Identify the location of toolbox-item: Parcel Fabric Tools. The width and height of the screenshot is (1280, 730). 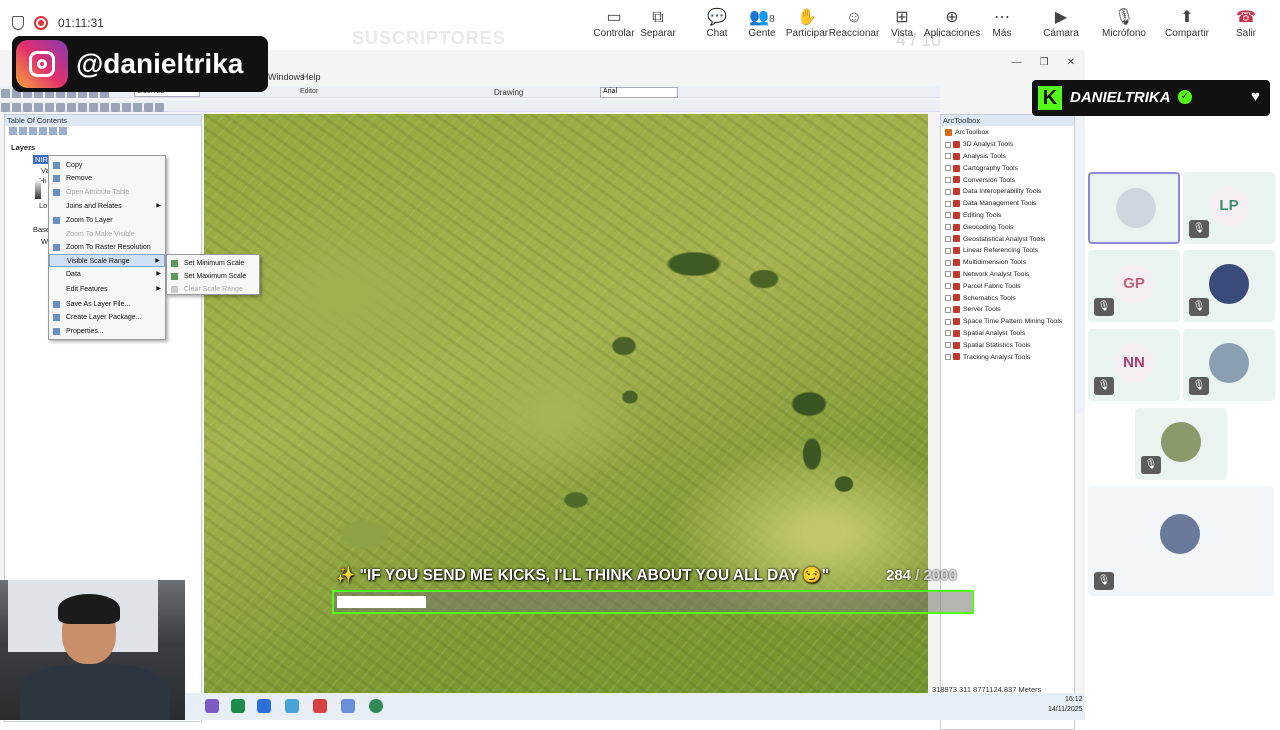
(983, 286).